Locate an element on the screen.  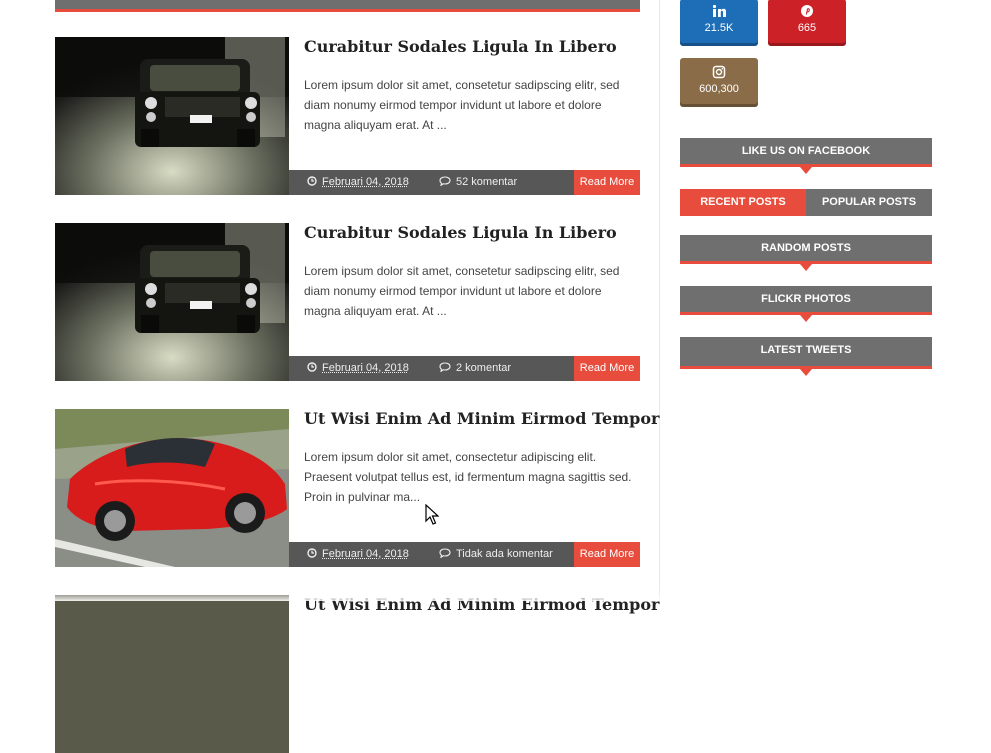
tab-recent-posts: RECENT POSTS is located at coordinates (743, 202).